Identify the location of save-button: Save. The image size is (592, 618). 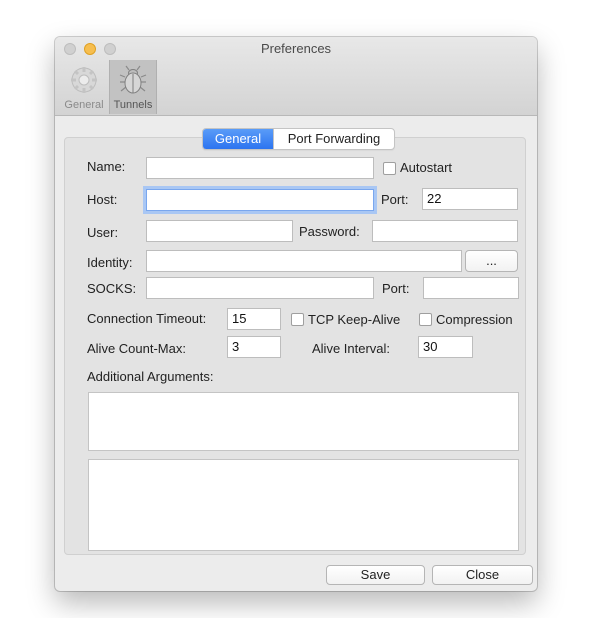
(375, 575).